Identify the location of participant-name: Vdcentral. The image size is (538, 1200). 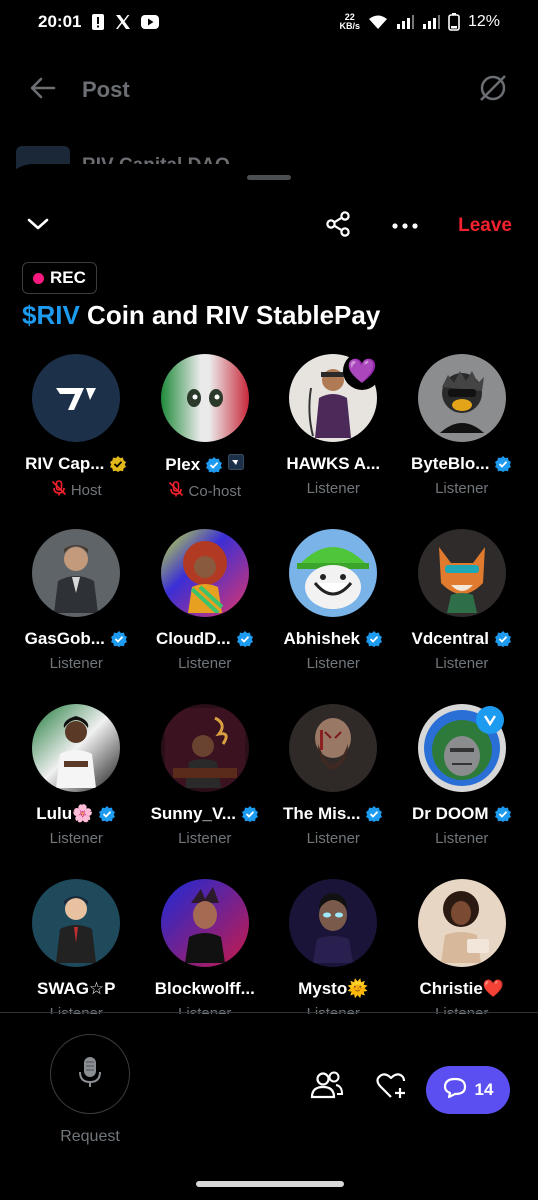
(450, 638).